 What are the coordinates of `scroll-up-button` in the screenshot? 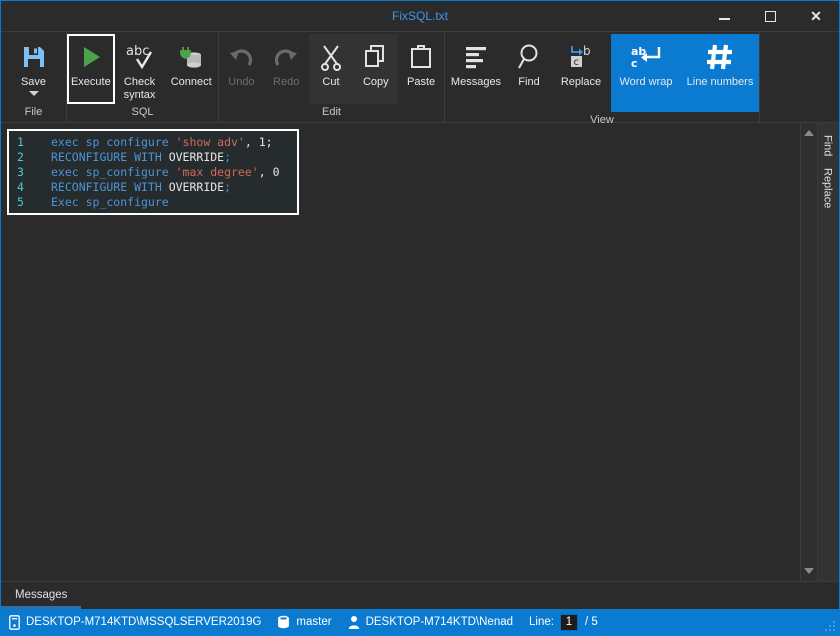 It's located at (809, 133).